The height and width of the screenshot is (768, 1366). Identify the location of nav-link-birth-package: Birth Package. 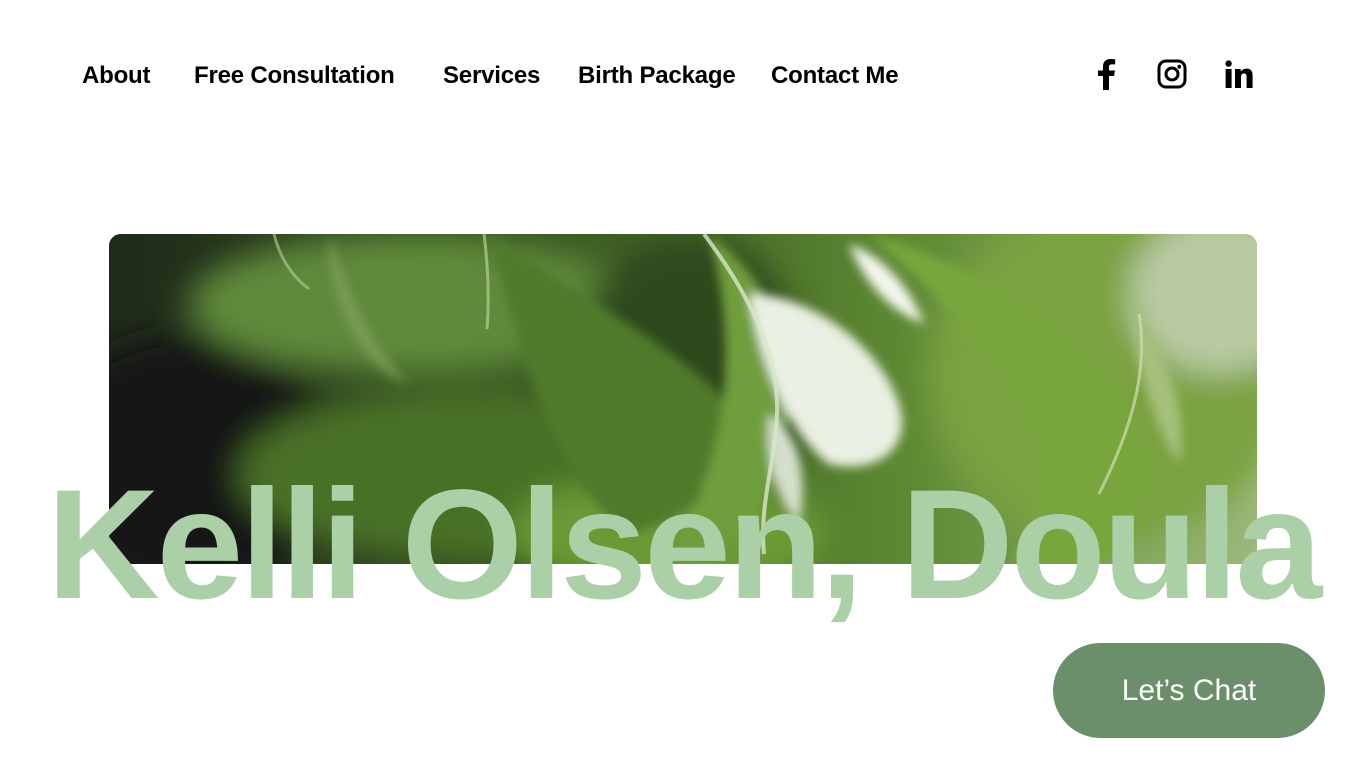
(657, 76).